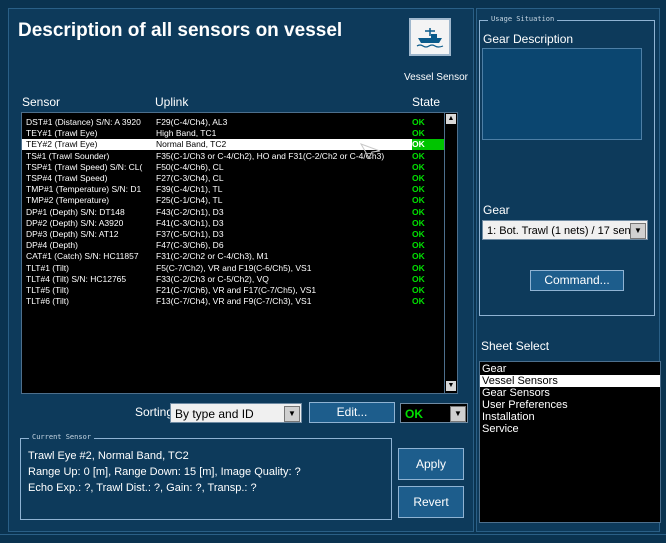 Image resolution: width=666 pixels, height=543 pixels. What do you see at coordinates (234, 145) in the screenshot?
I see `sensor-row: TEY#2 (Trawl Eye) Normal Band, TC2 OK` at bounding box center [234, 145].